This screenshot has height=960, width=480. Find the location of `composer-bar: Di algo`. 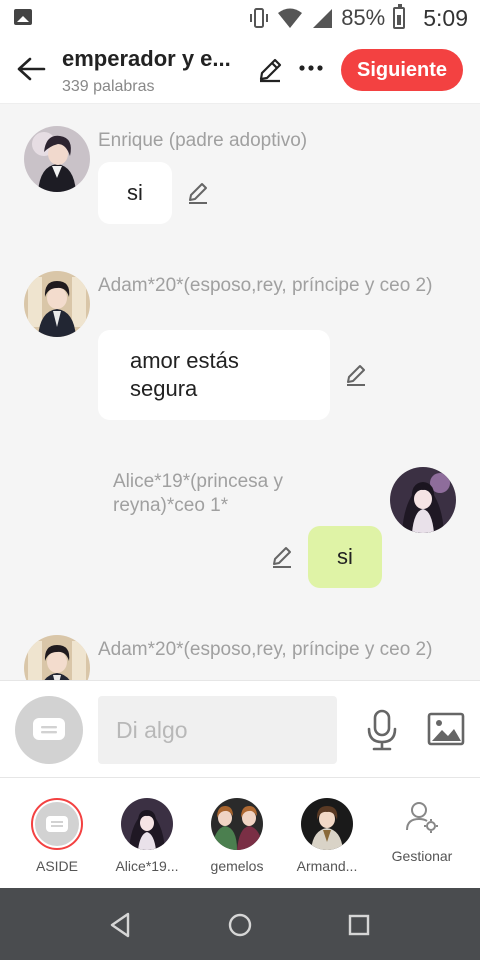

composer-bar: Di algo is located at coordinates (240, 729).